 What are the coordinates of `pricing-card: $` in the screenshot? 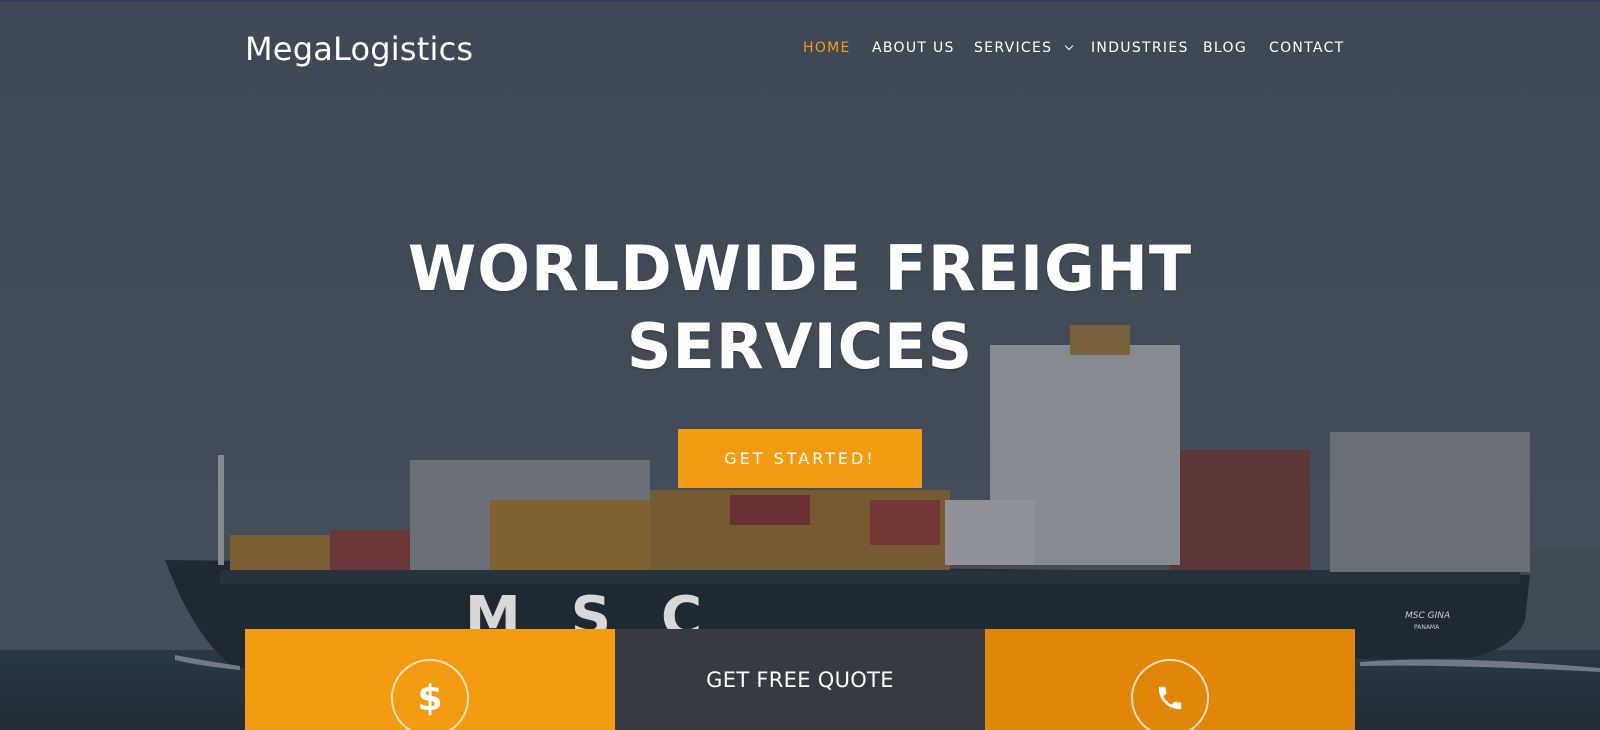 It's located at (430, 679).